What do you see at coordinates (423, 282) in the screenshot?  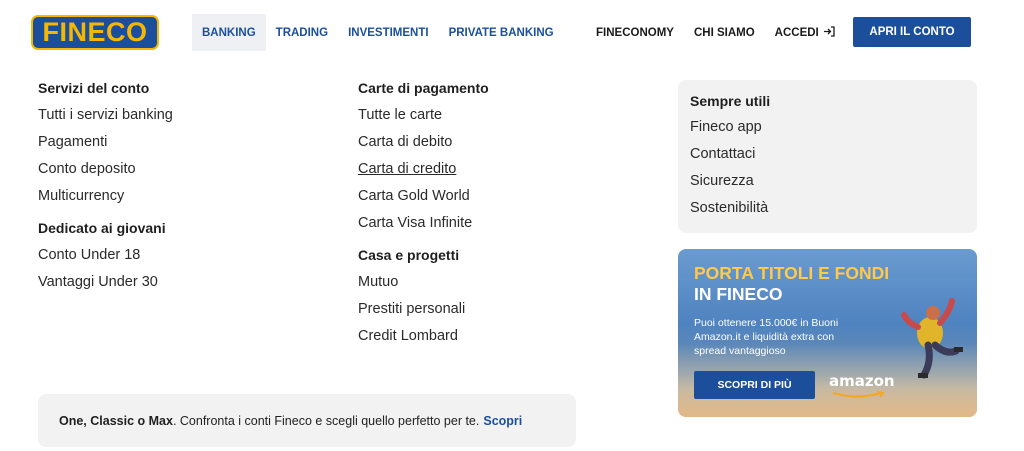 I see `menu-item-mutuo: Mutuo` at bounding box center [423, 282].